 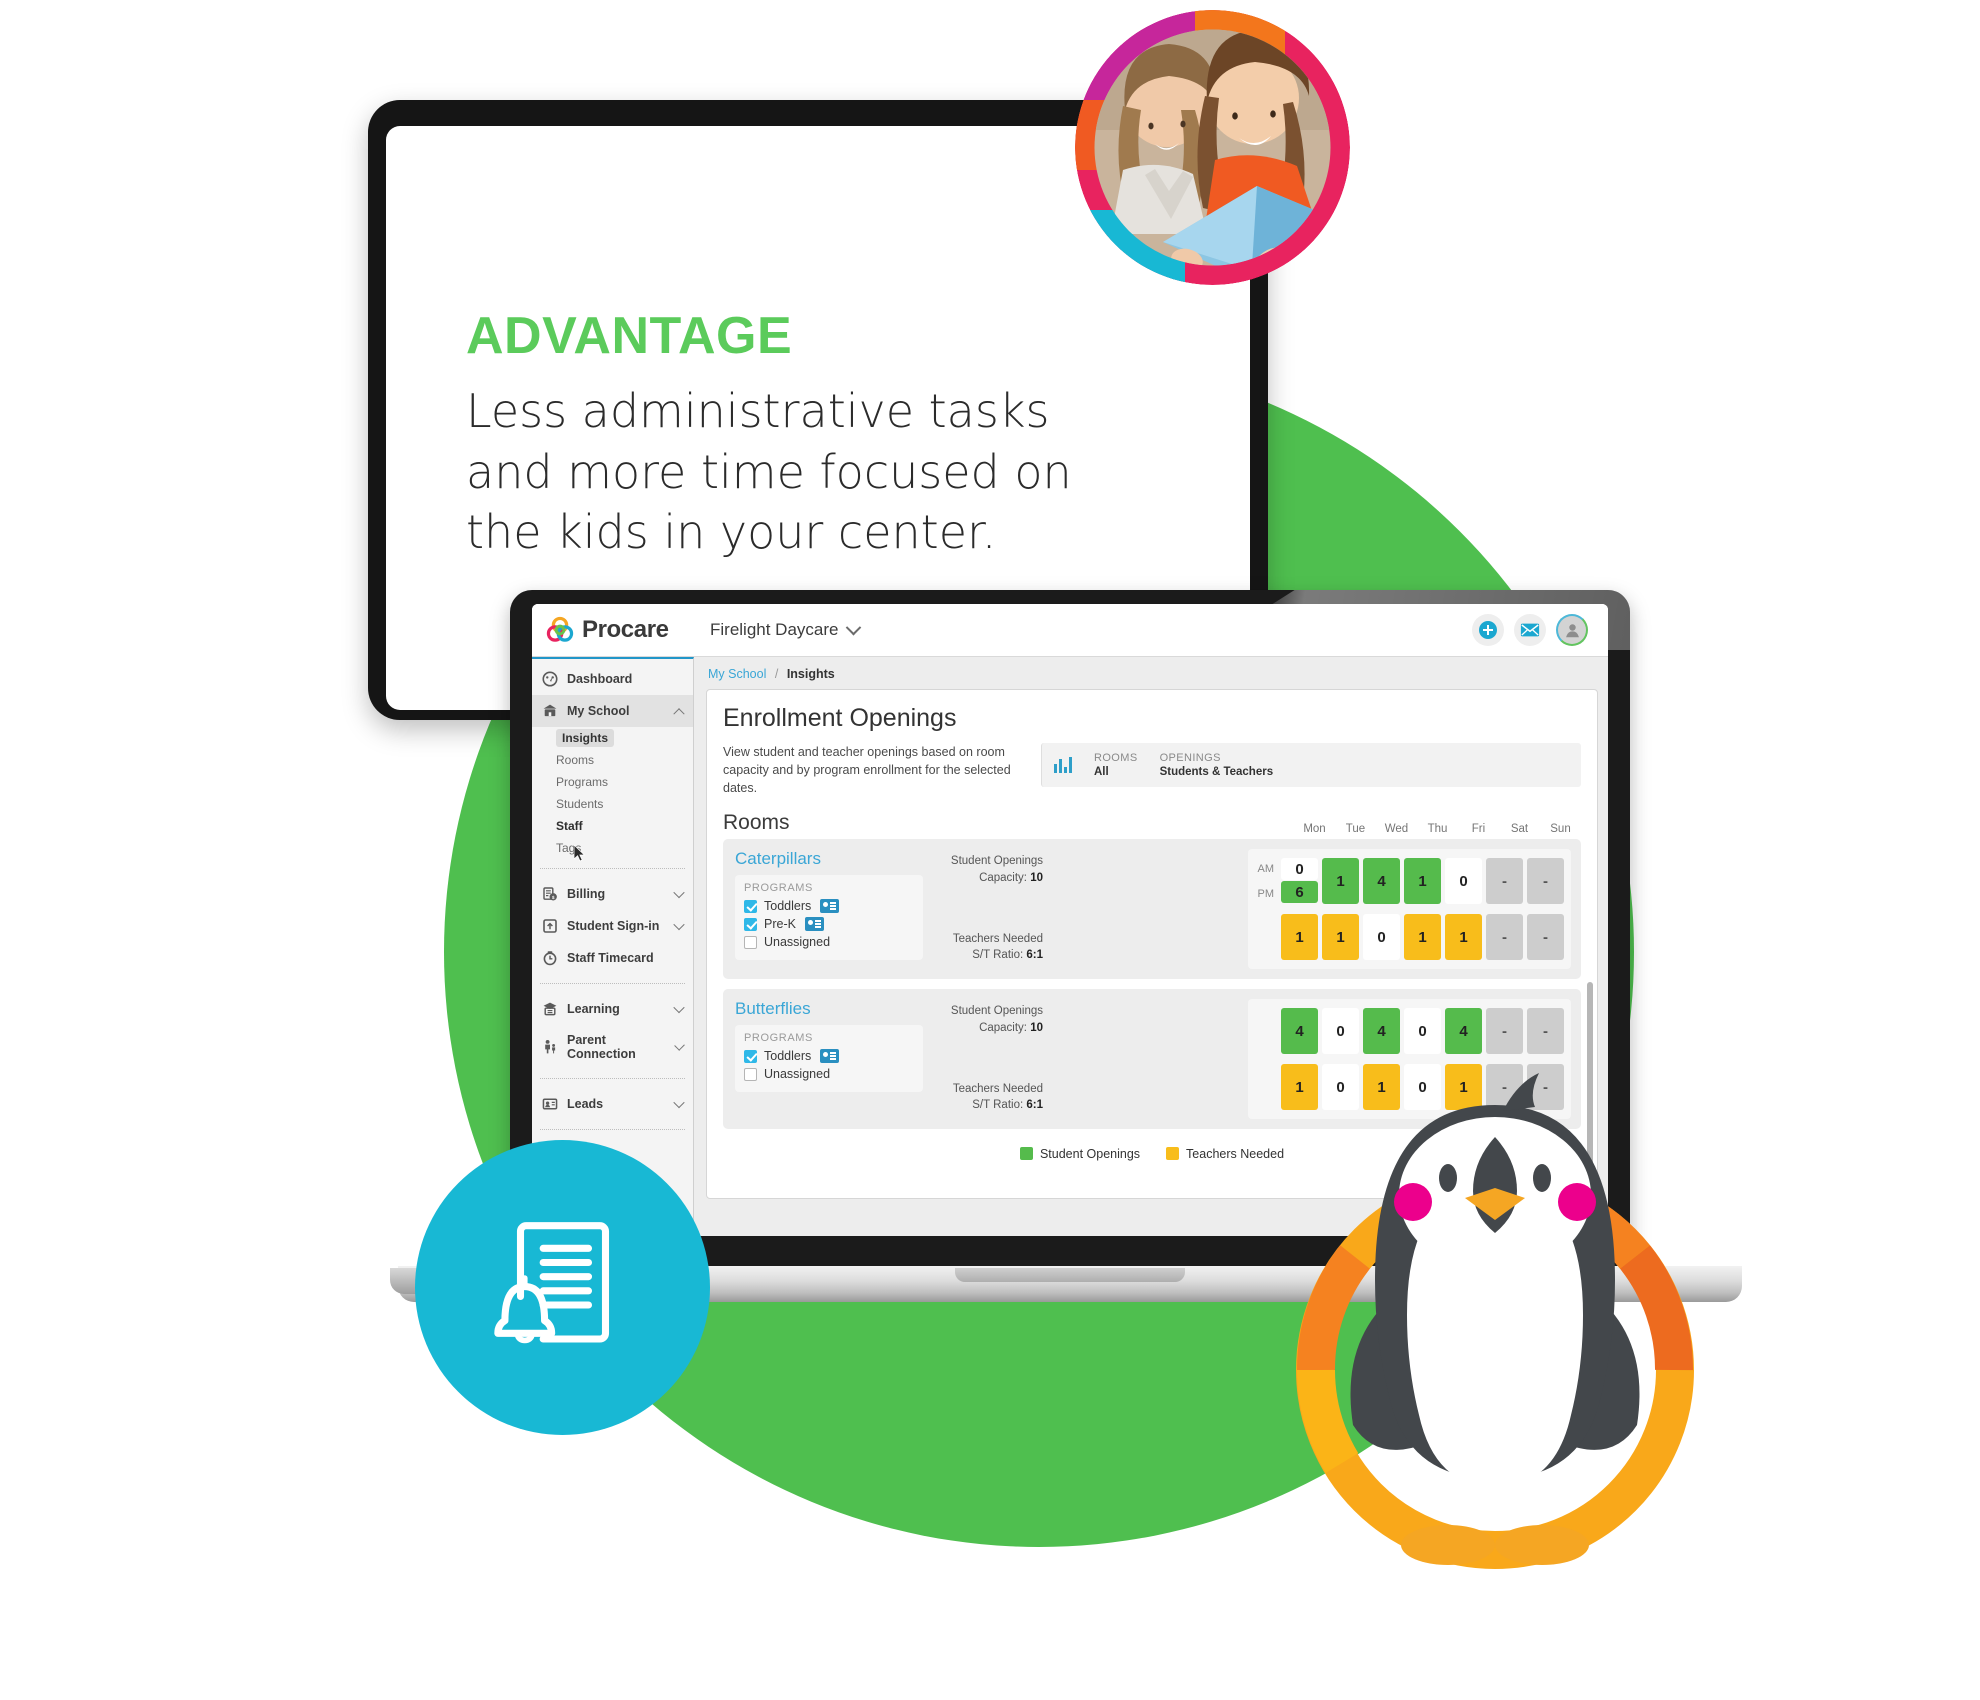 I want to click on grid-cell-wed: 4, so click(x=1381, y=881).